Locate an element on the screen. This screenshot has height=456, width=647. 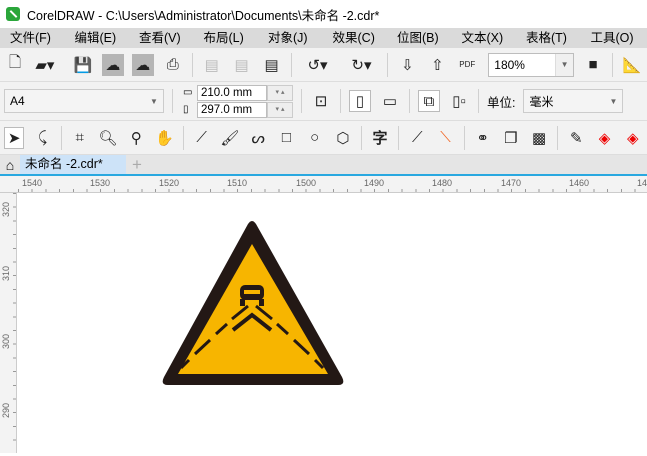
full-screen-icon: ■ is located at coordinates (593, 65).